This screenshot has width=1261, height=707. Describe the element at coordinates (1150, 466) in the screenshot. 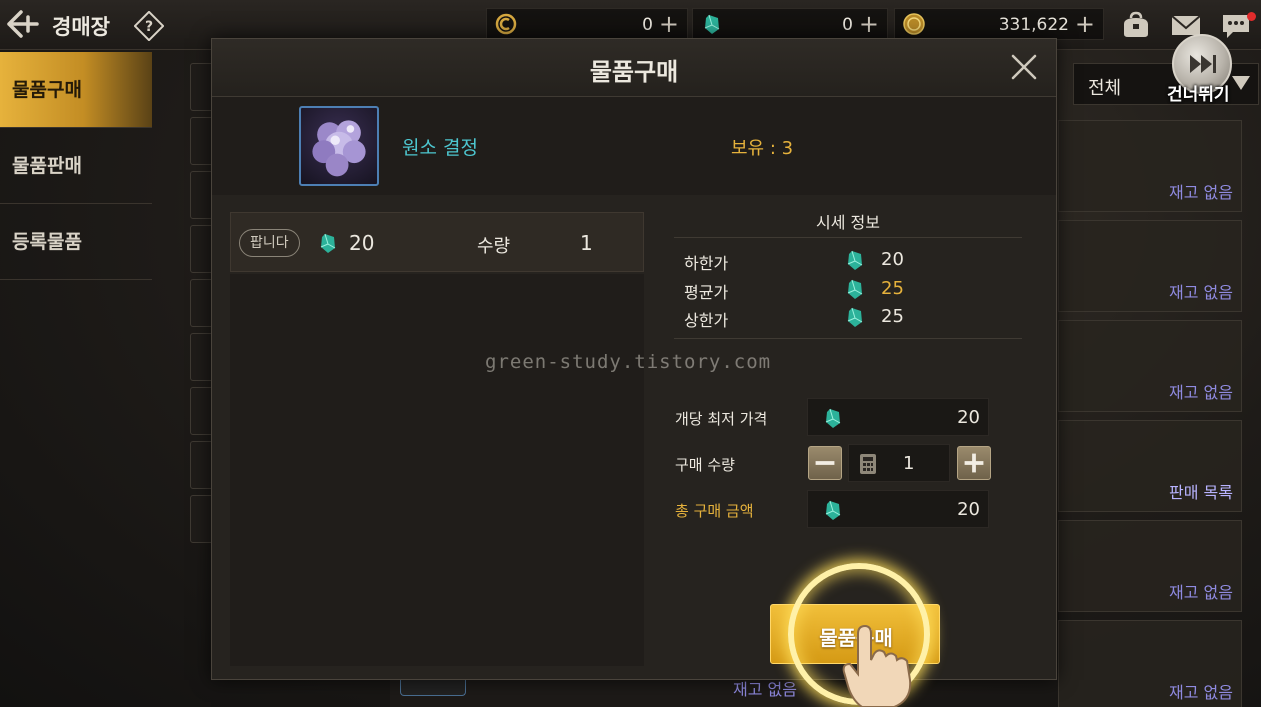

I see `listing-card: 판매 목록` at that location.